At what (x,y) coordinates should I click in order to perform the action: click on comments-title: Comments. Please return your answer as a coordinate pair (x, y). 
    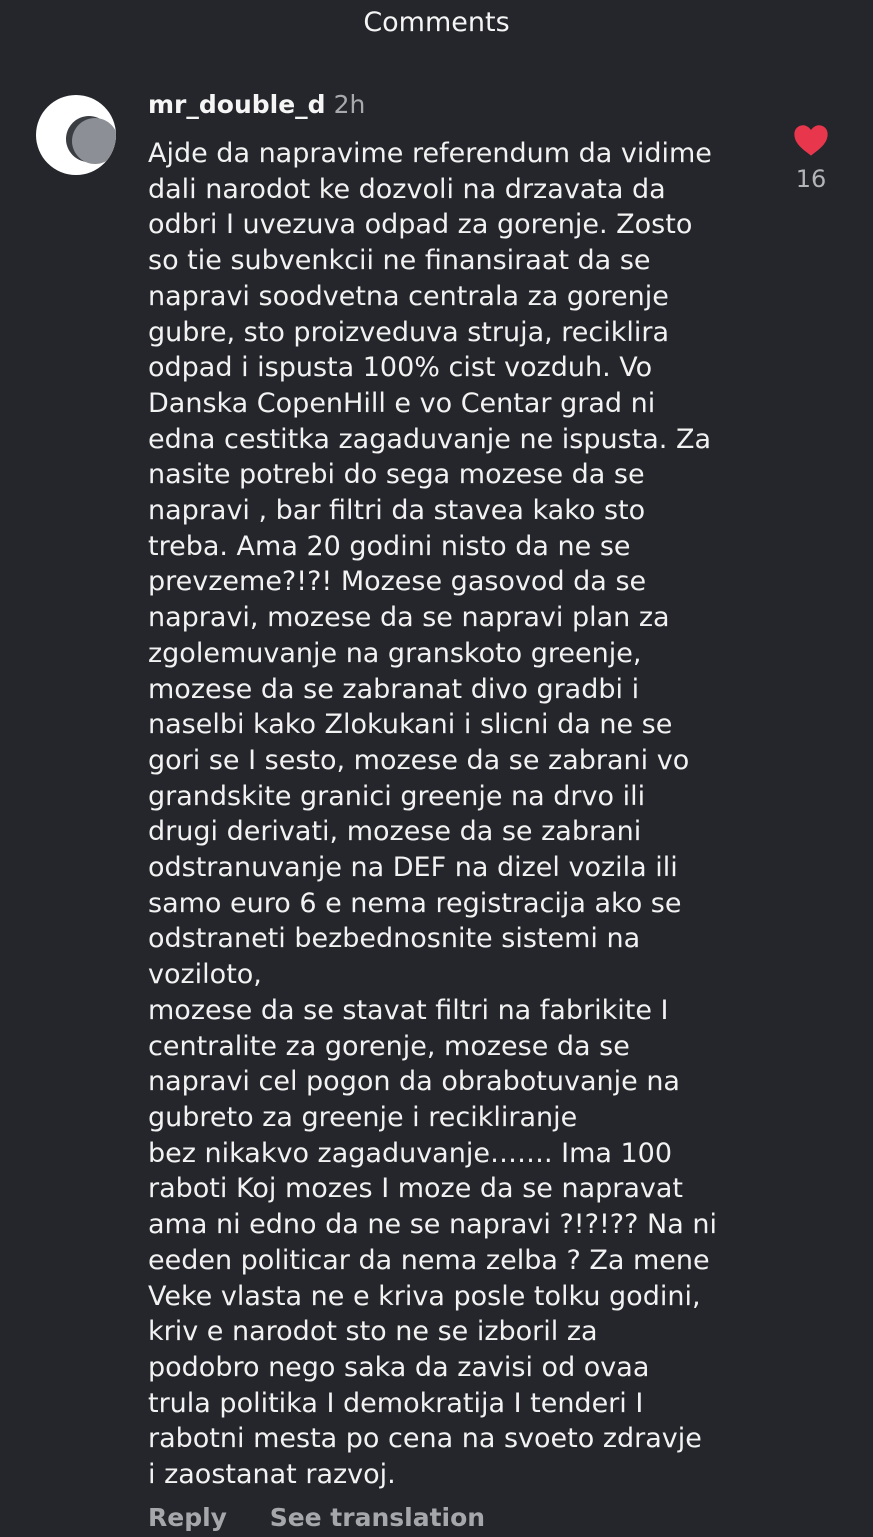
    Looking at the image, I should click on (436, 22).